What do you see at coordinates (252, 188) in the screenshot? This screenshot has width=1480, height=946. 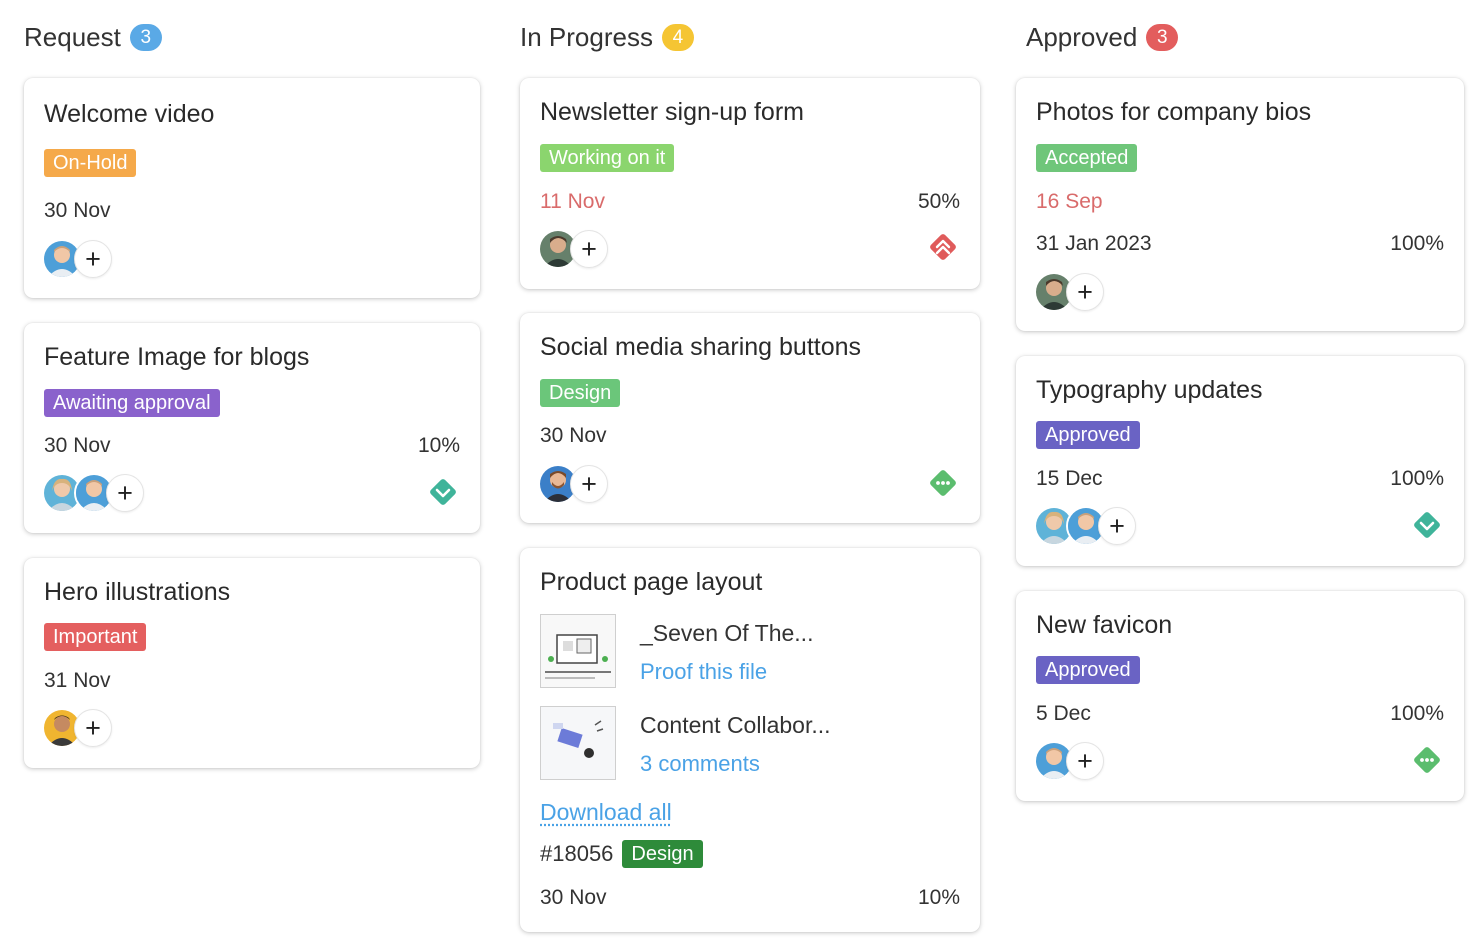 I see `task-card: Welcome video On-Hold 30 Nov +` at bounding box center [252, 188].